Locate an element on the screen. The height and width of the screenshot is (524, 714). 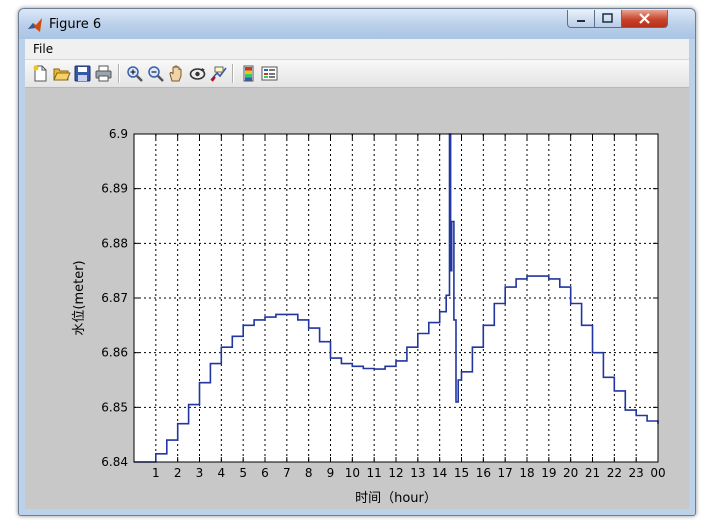
x-tick-label: 16 is located at coordinates (483, 473).